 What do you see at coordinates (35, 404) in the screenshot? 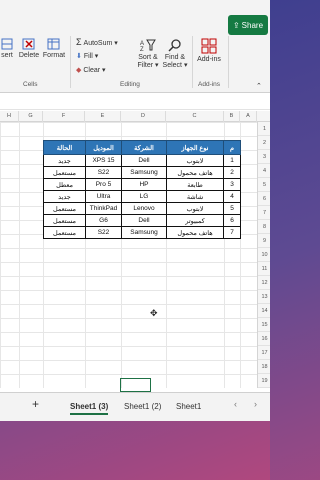
I see `add-sheet-button: +` at bounding box center [35, 404].